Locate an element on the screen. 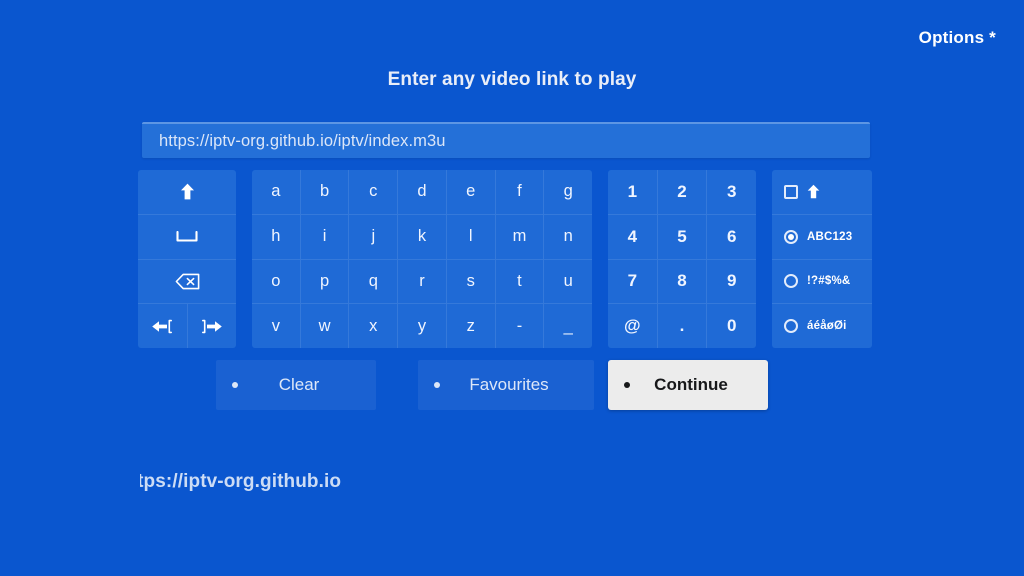  letter-key: p is located at coordinates (324, 281).